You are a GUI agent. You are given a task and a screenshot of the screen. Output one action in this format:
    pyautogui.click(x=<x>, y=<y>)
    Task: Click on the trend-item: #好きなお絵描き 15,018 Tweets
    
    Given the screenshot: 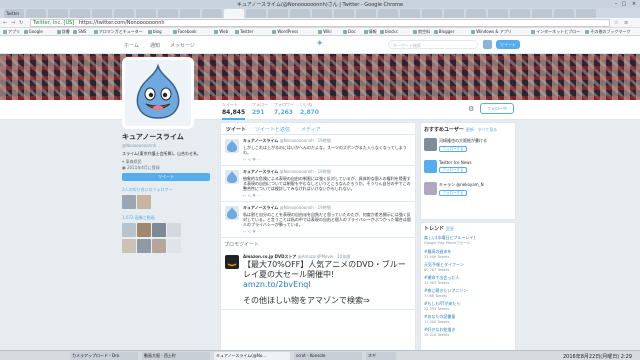 What is the action you would take?
    pyautogui.click(x=468, y=332)
    